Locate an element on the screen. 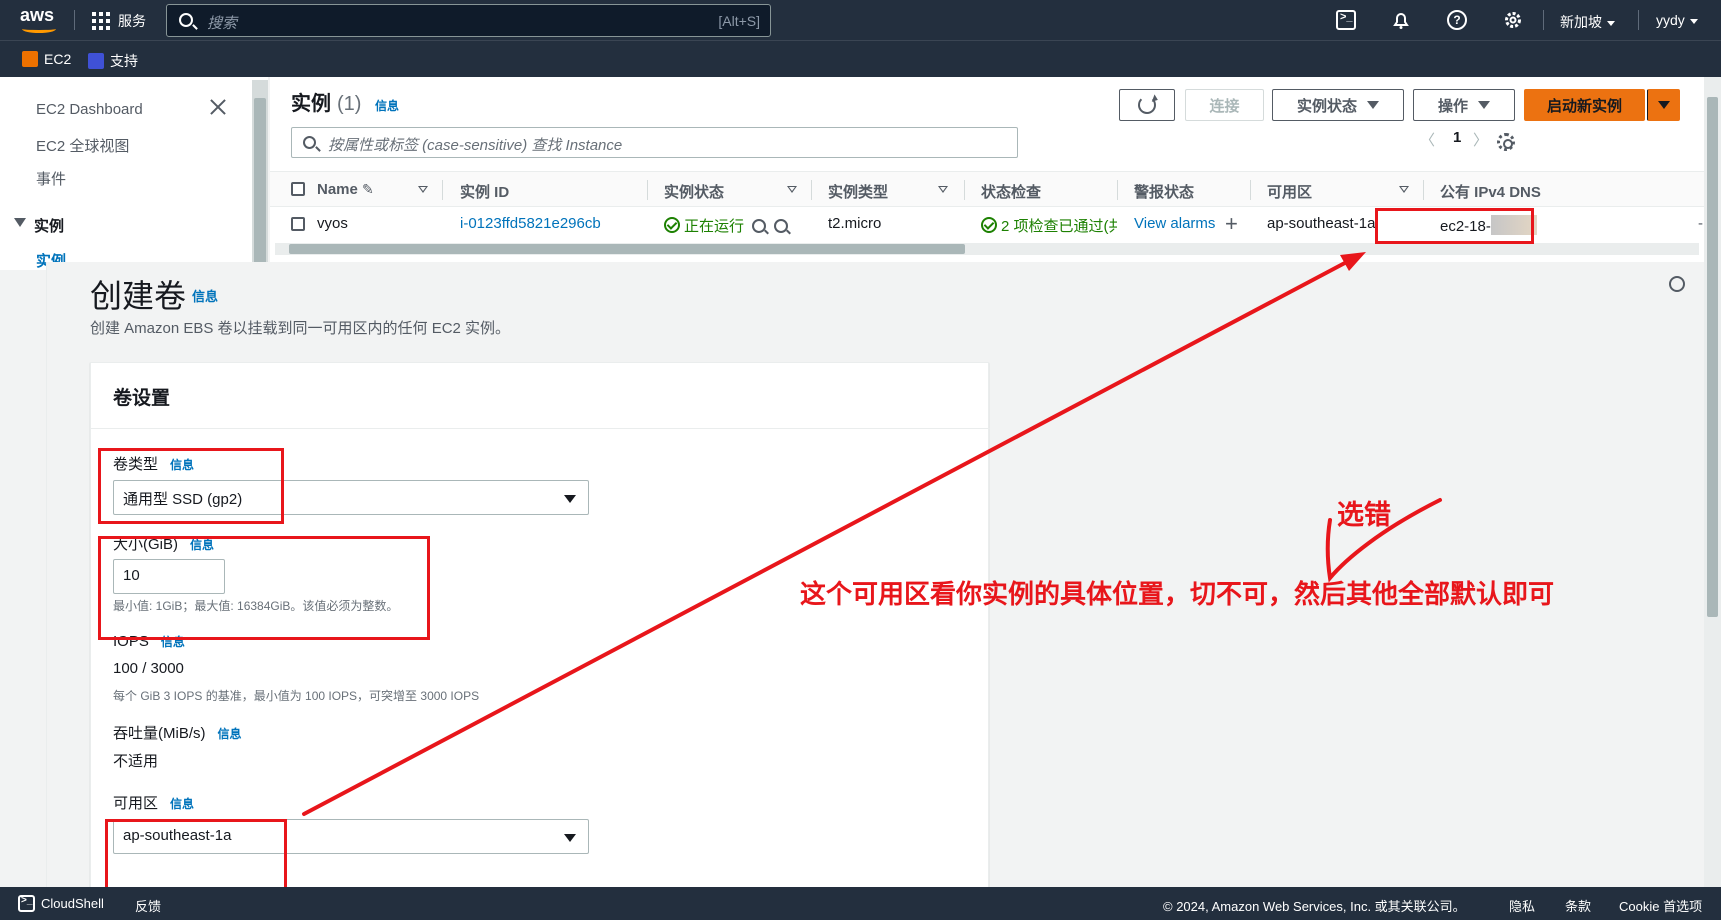 This screenshot has width=1721, height=920. actions-label: 操作 is located at coordinates (1452, 106).